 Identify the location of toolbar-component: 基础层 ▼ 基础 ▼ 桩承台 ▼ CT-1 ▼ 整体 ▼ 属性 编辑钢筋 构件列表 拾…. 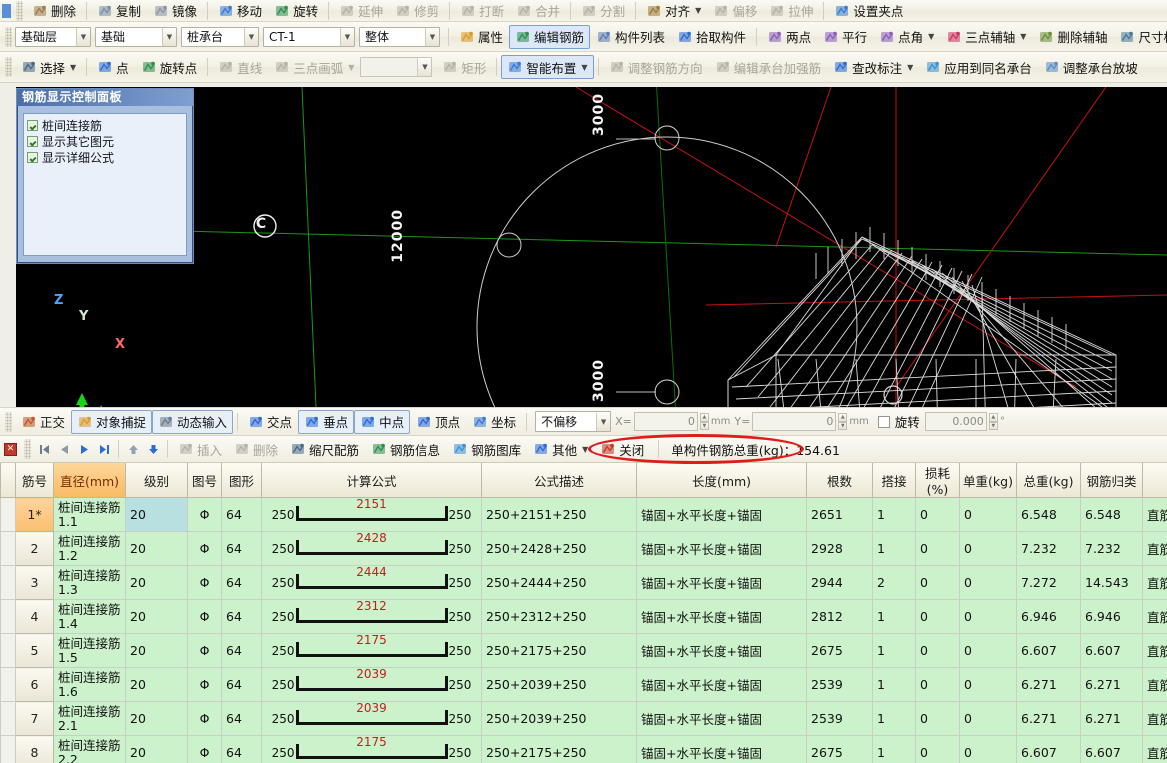
(583, 37).